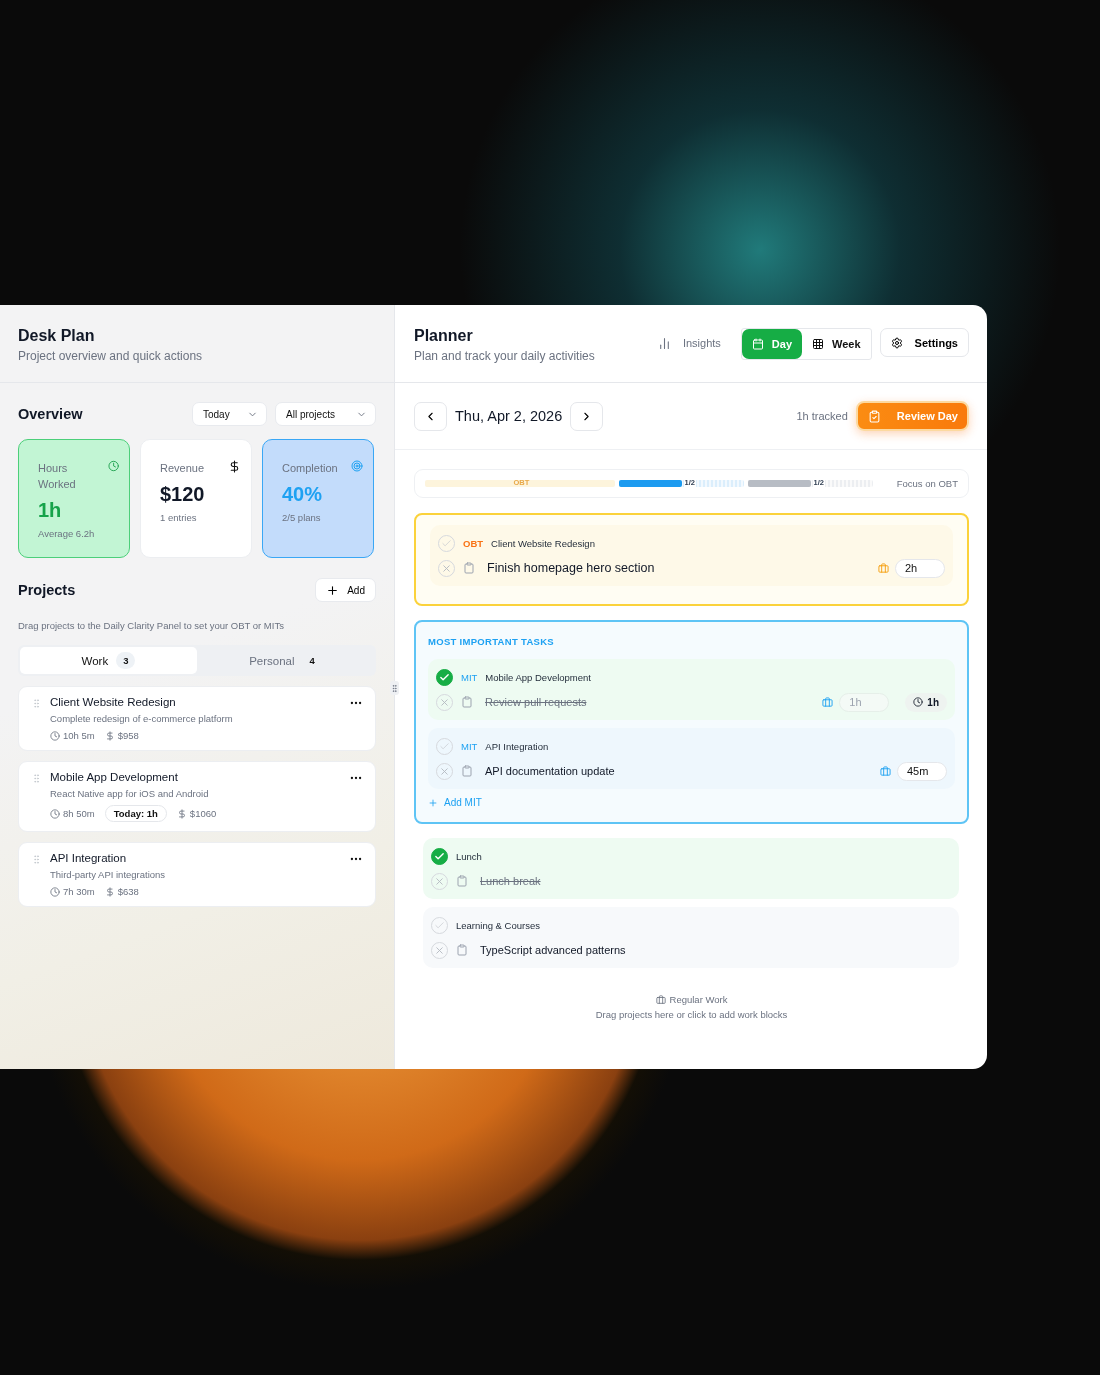 This screenshot has height=1375, width=1100. What do you see at coordinates (927, 483) in the screenshot?
I see `focus-label: Focus on OBT` at bounding box center [927, 483].